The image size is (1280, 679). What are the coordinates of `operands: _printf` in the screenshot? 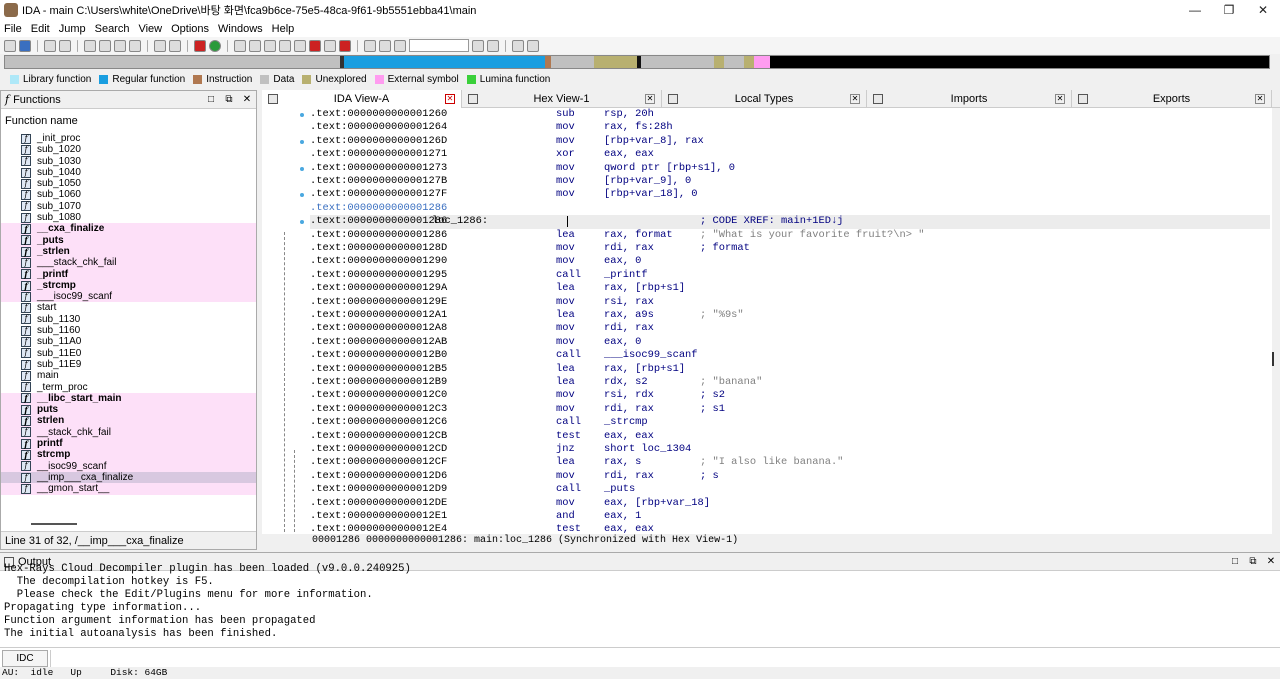 It's located at (626, 275).